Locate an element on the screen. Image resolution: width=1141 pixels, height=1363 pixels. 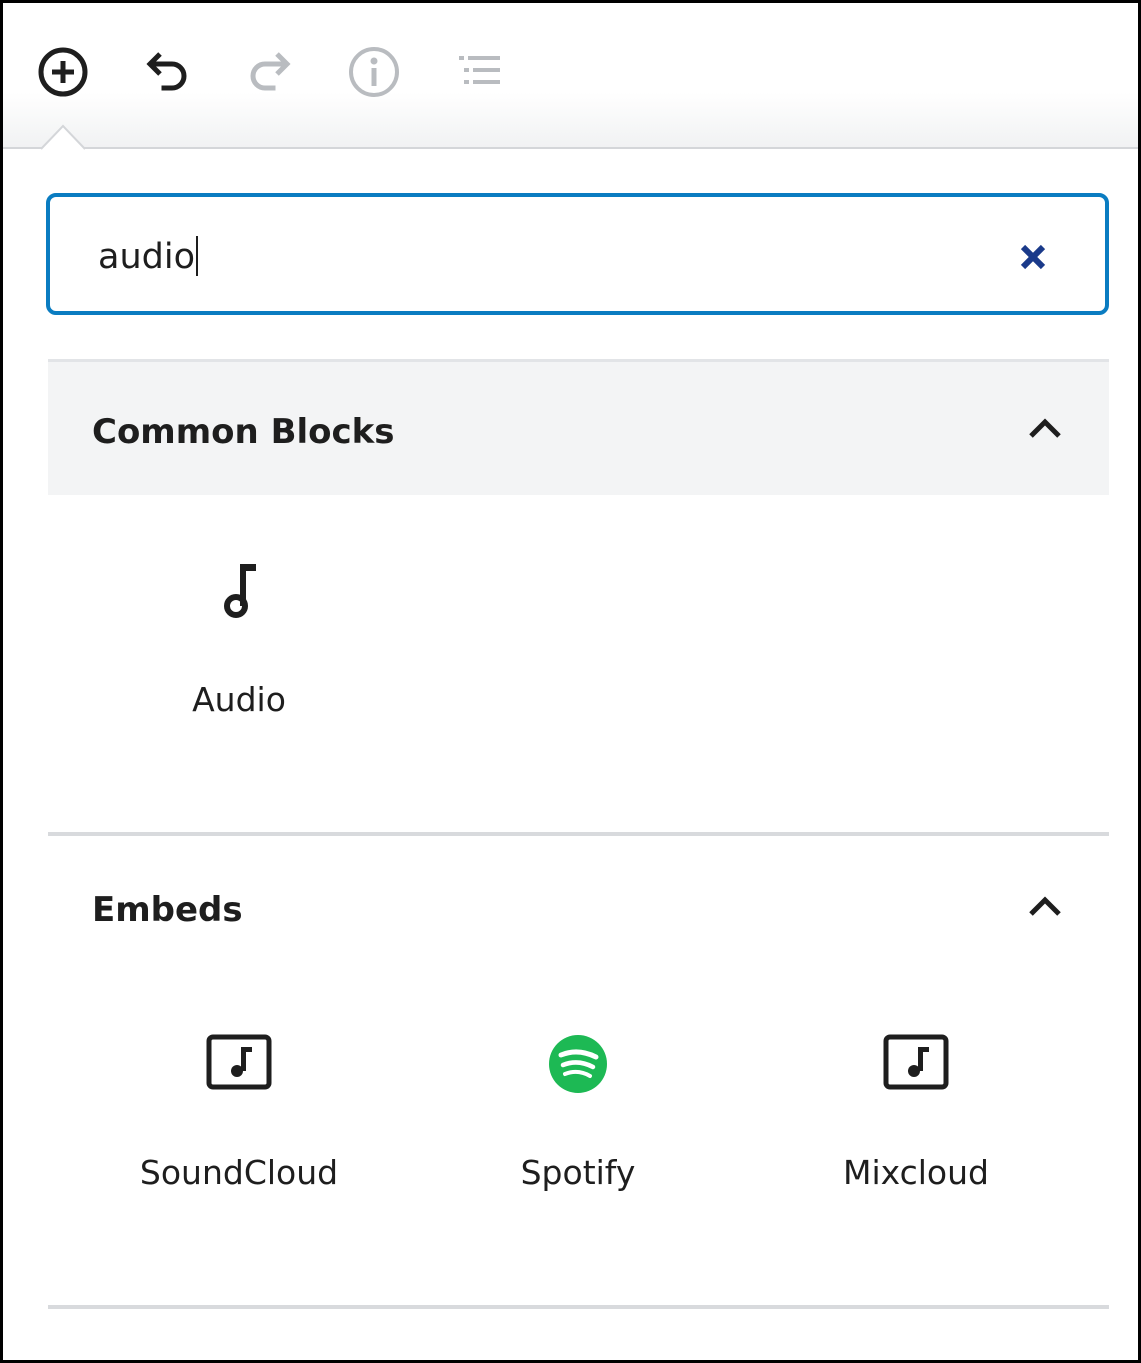
block-item-mixcloud: Mixcloud is located at coordinates (916, 1131).